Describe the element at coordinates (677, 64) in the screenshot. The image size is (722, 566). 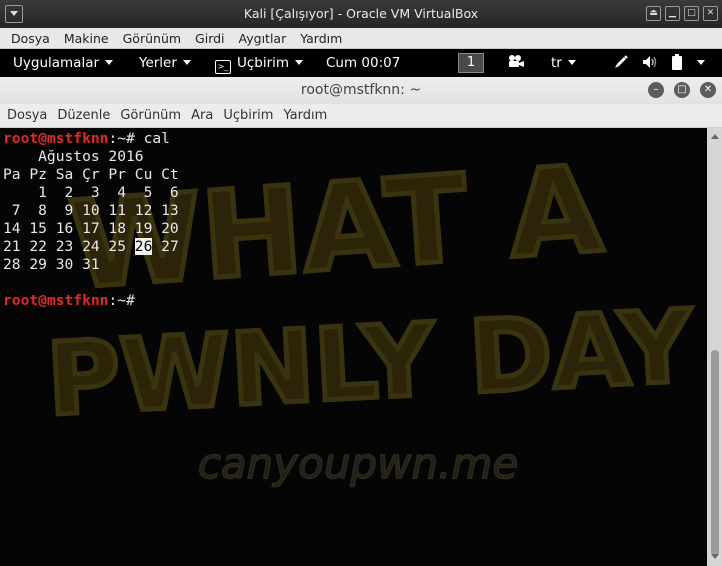
I see `battery-icon` at that location.